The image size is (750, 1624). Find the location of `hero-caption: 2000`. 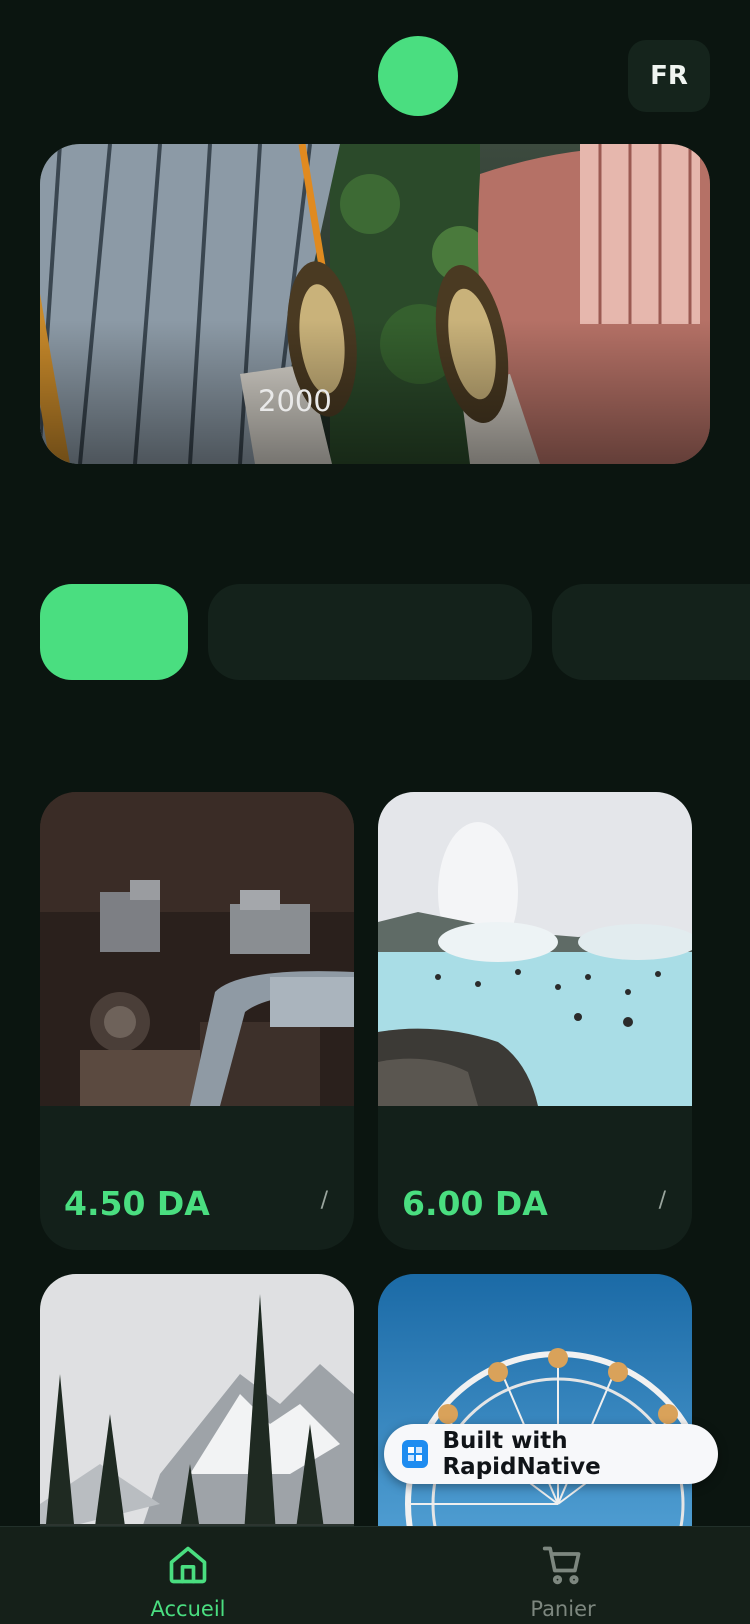

hero-caption: 2000 is located at coordinates (295, 401).